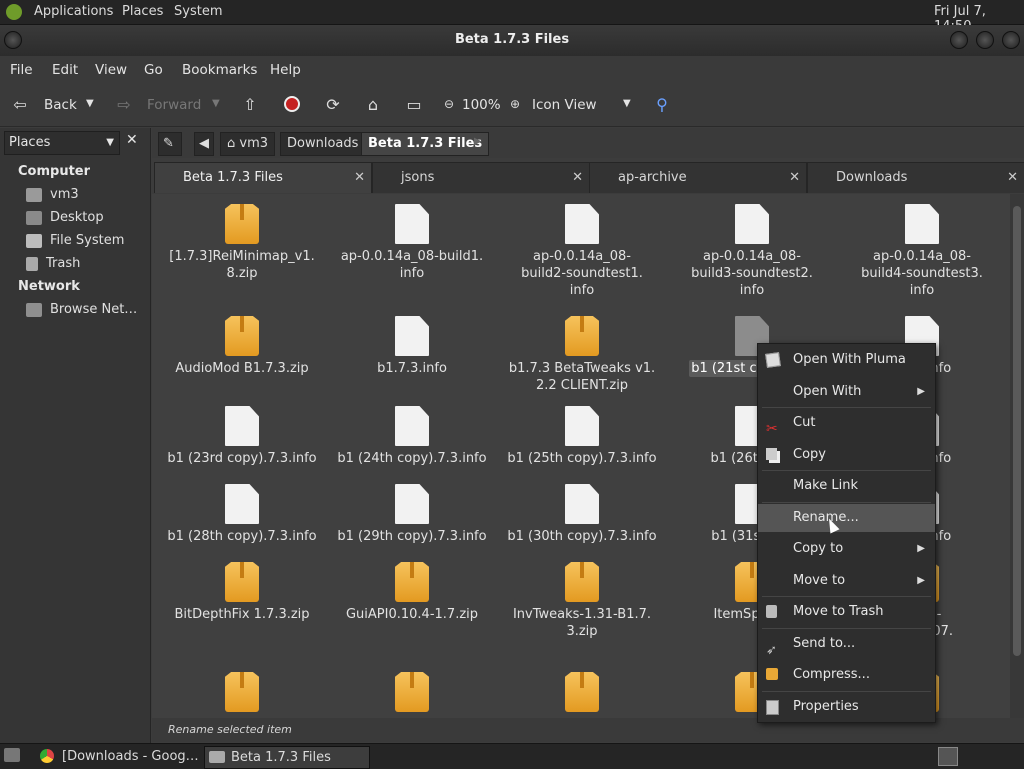 This screenshot has width=1024, height=769. I want to click on file-item: b1 (29th copy).7.3.info, so click(412, 514).